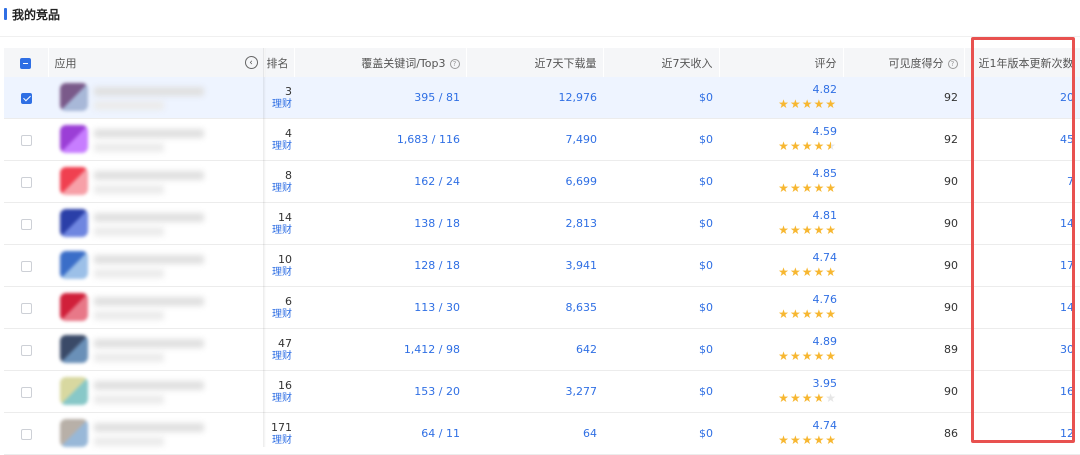 This screenshot has width=1080, height=455. Describe the element at coordinates (380, 265) in the screenshot. I see `keywords-cell: 128 / 18` at that location.